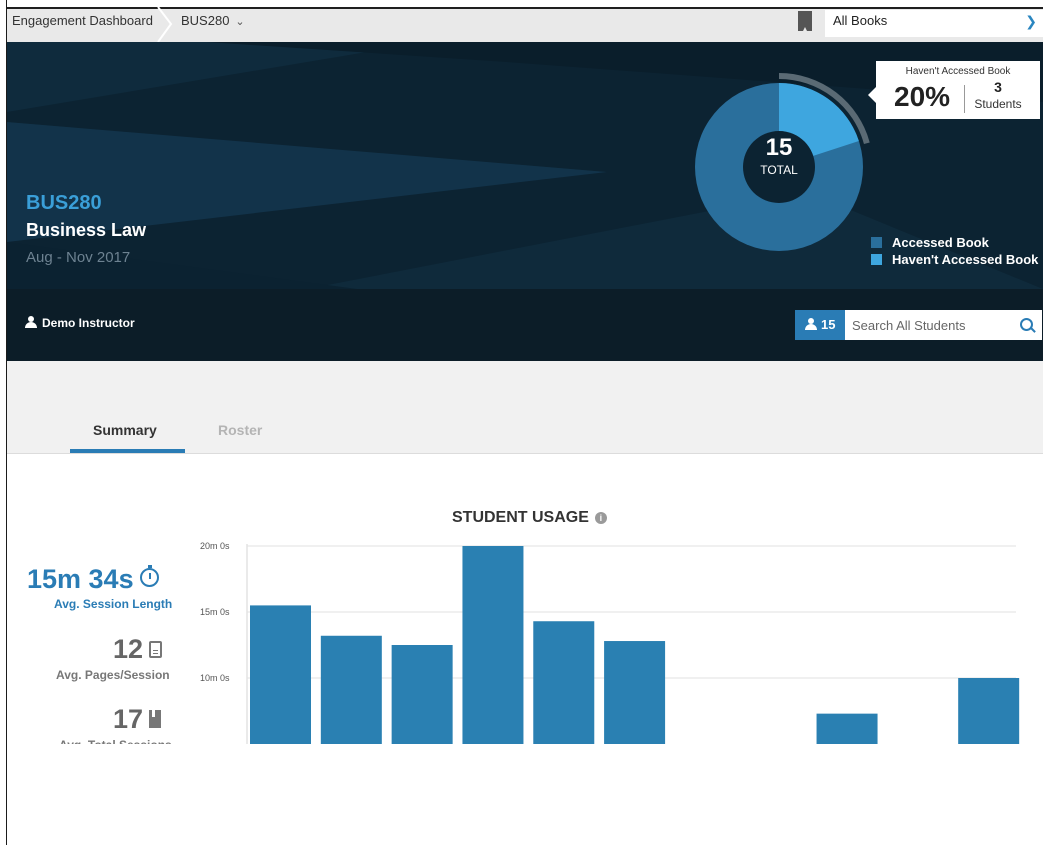  Describe the element at coordinates (240, 22) in the screenshot. I see `chevron-down-icon: ⌄` at that location.